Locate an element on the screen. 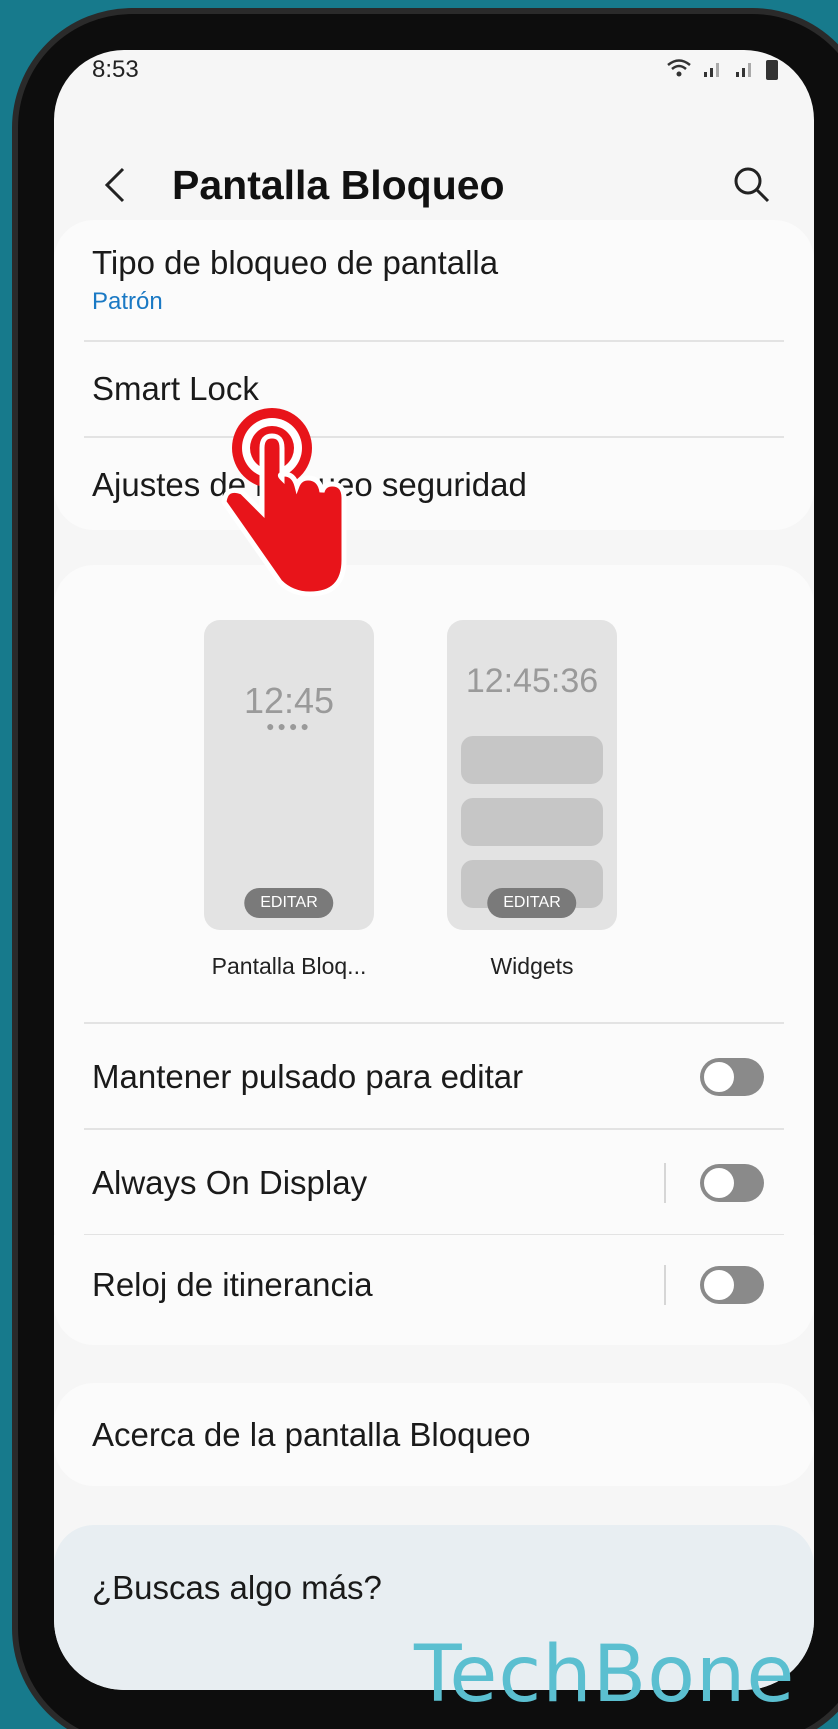 The height and width of the screenshot is (1729, 838). lock-type-label: Tipo de bloqueo de pantalla is located at coordinates (295, 262).